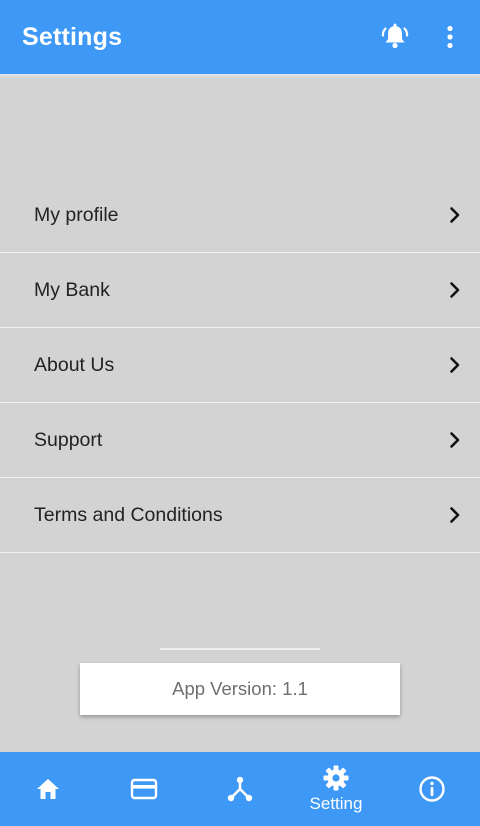  Describe the element at coordinates (68, 439) in the screenshot. I see `menu-item-label: Support` at that location.